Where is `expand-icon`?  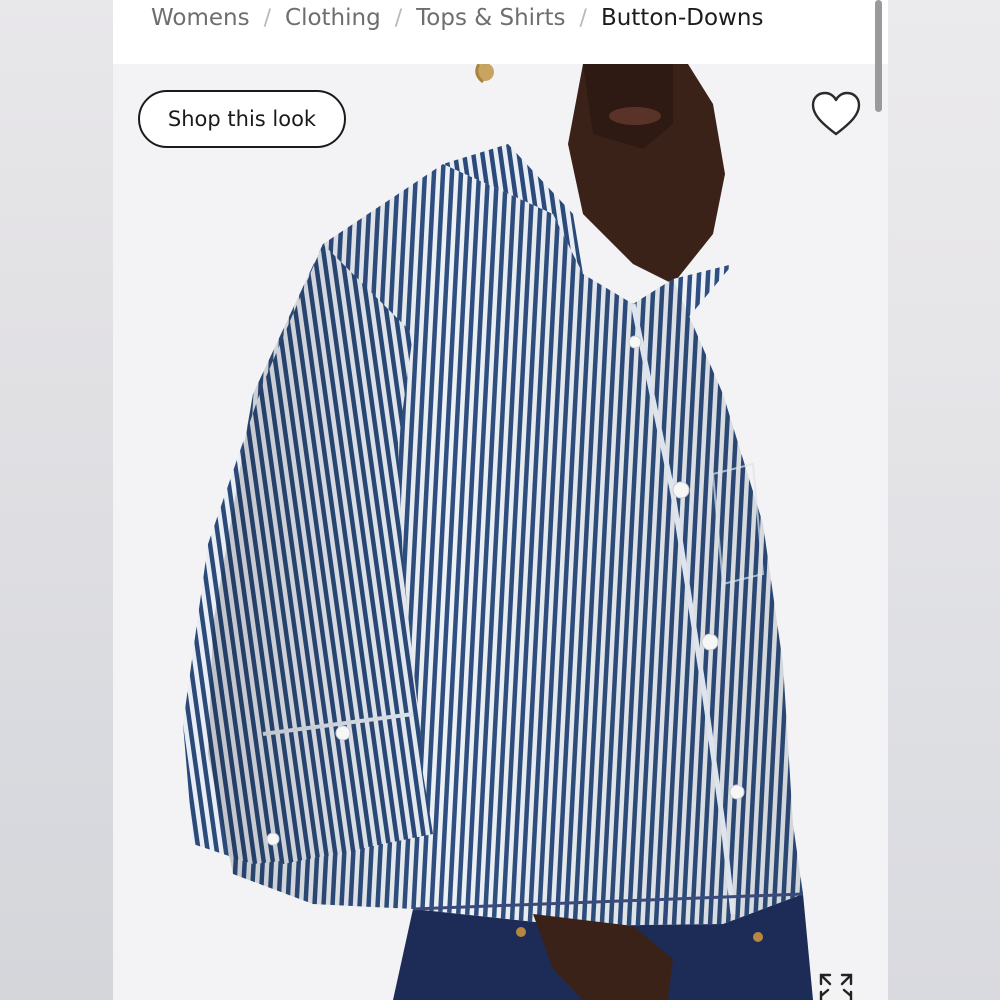 expand-icon is located at coordinates (836, 986).